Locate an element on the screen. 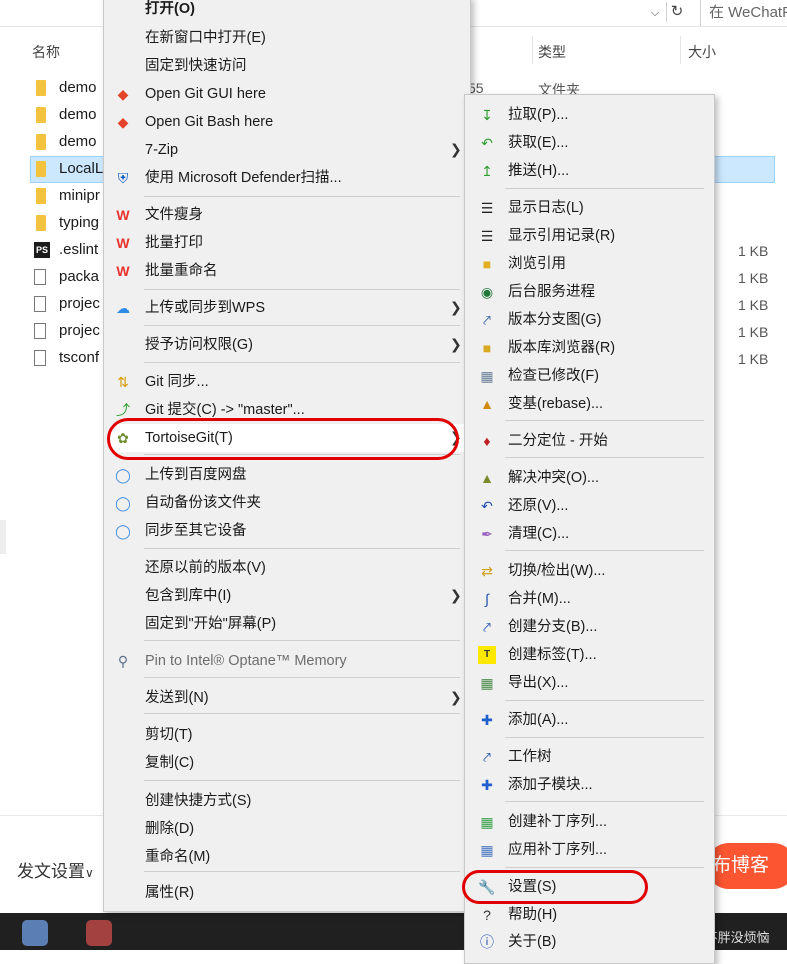  context-menu-item-2: 固定到快速访问 is located at coordinates (196, 66).